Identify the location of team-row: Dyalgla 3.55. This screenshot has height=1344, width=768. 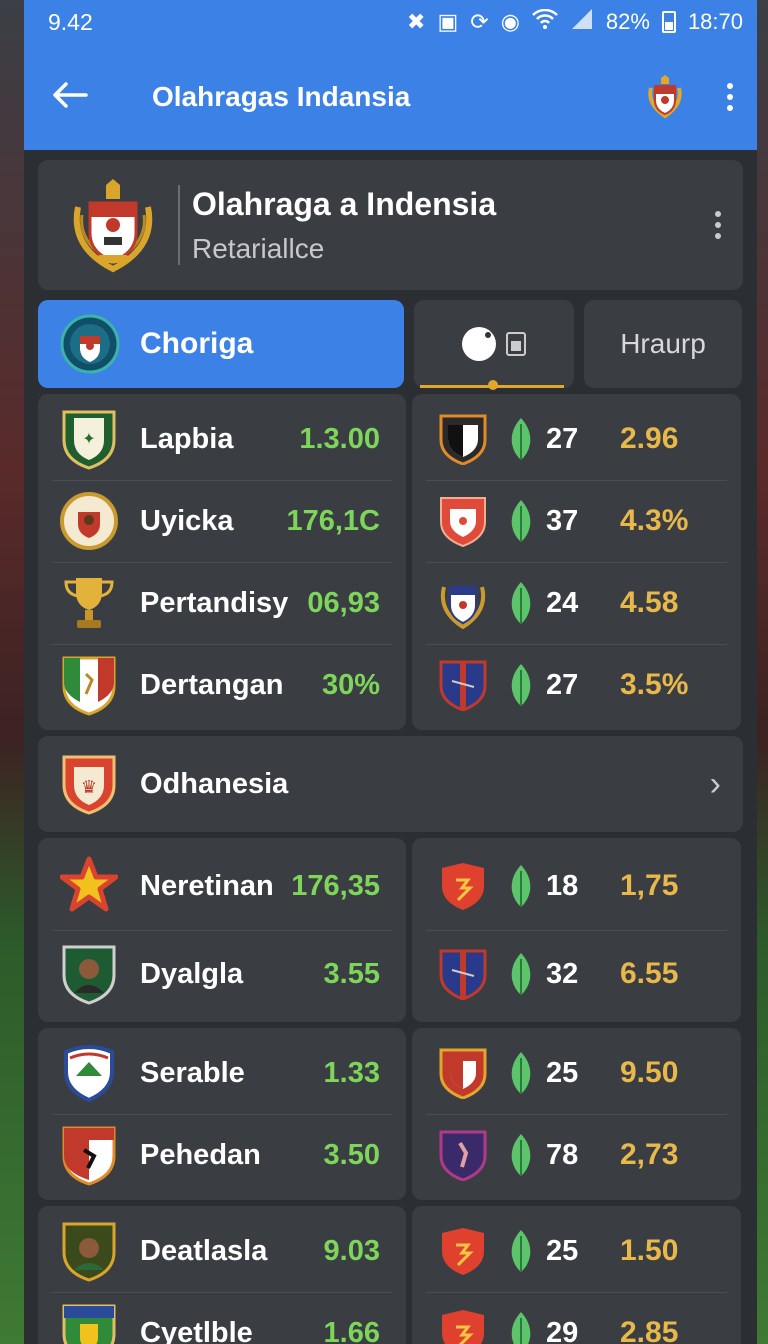
(222, 974).